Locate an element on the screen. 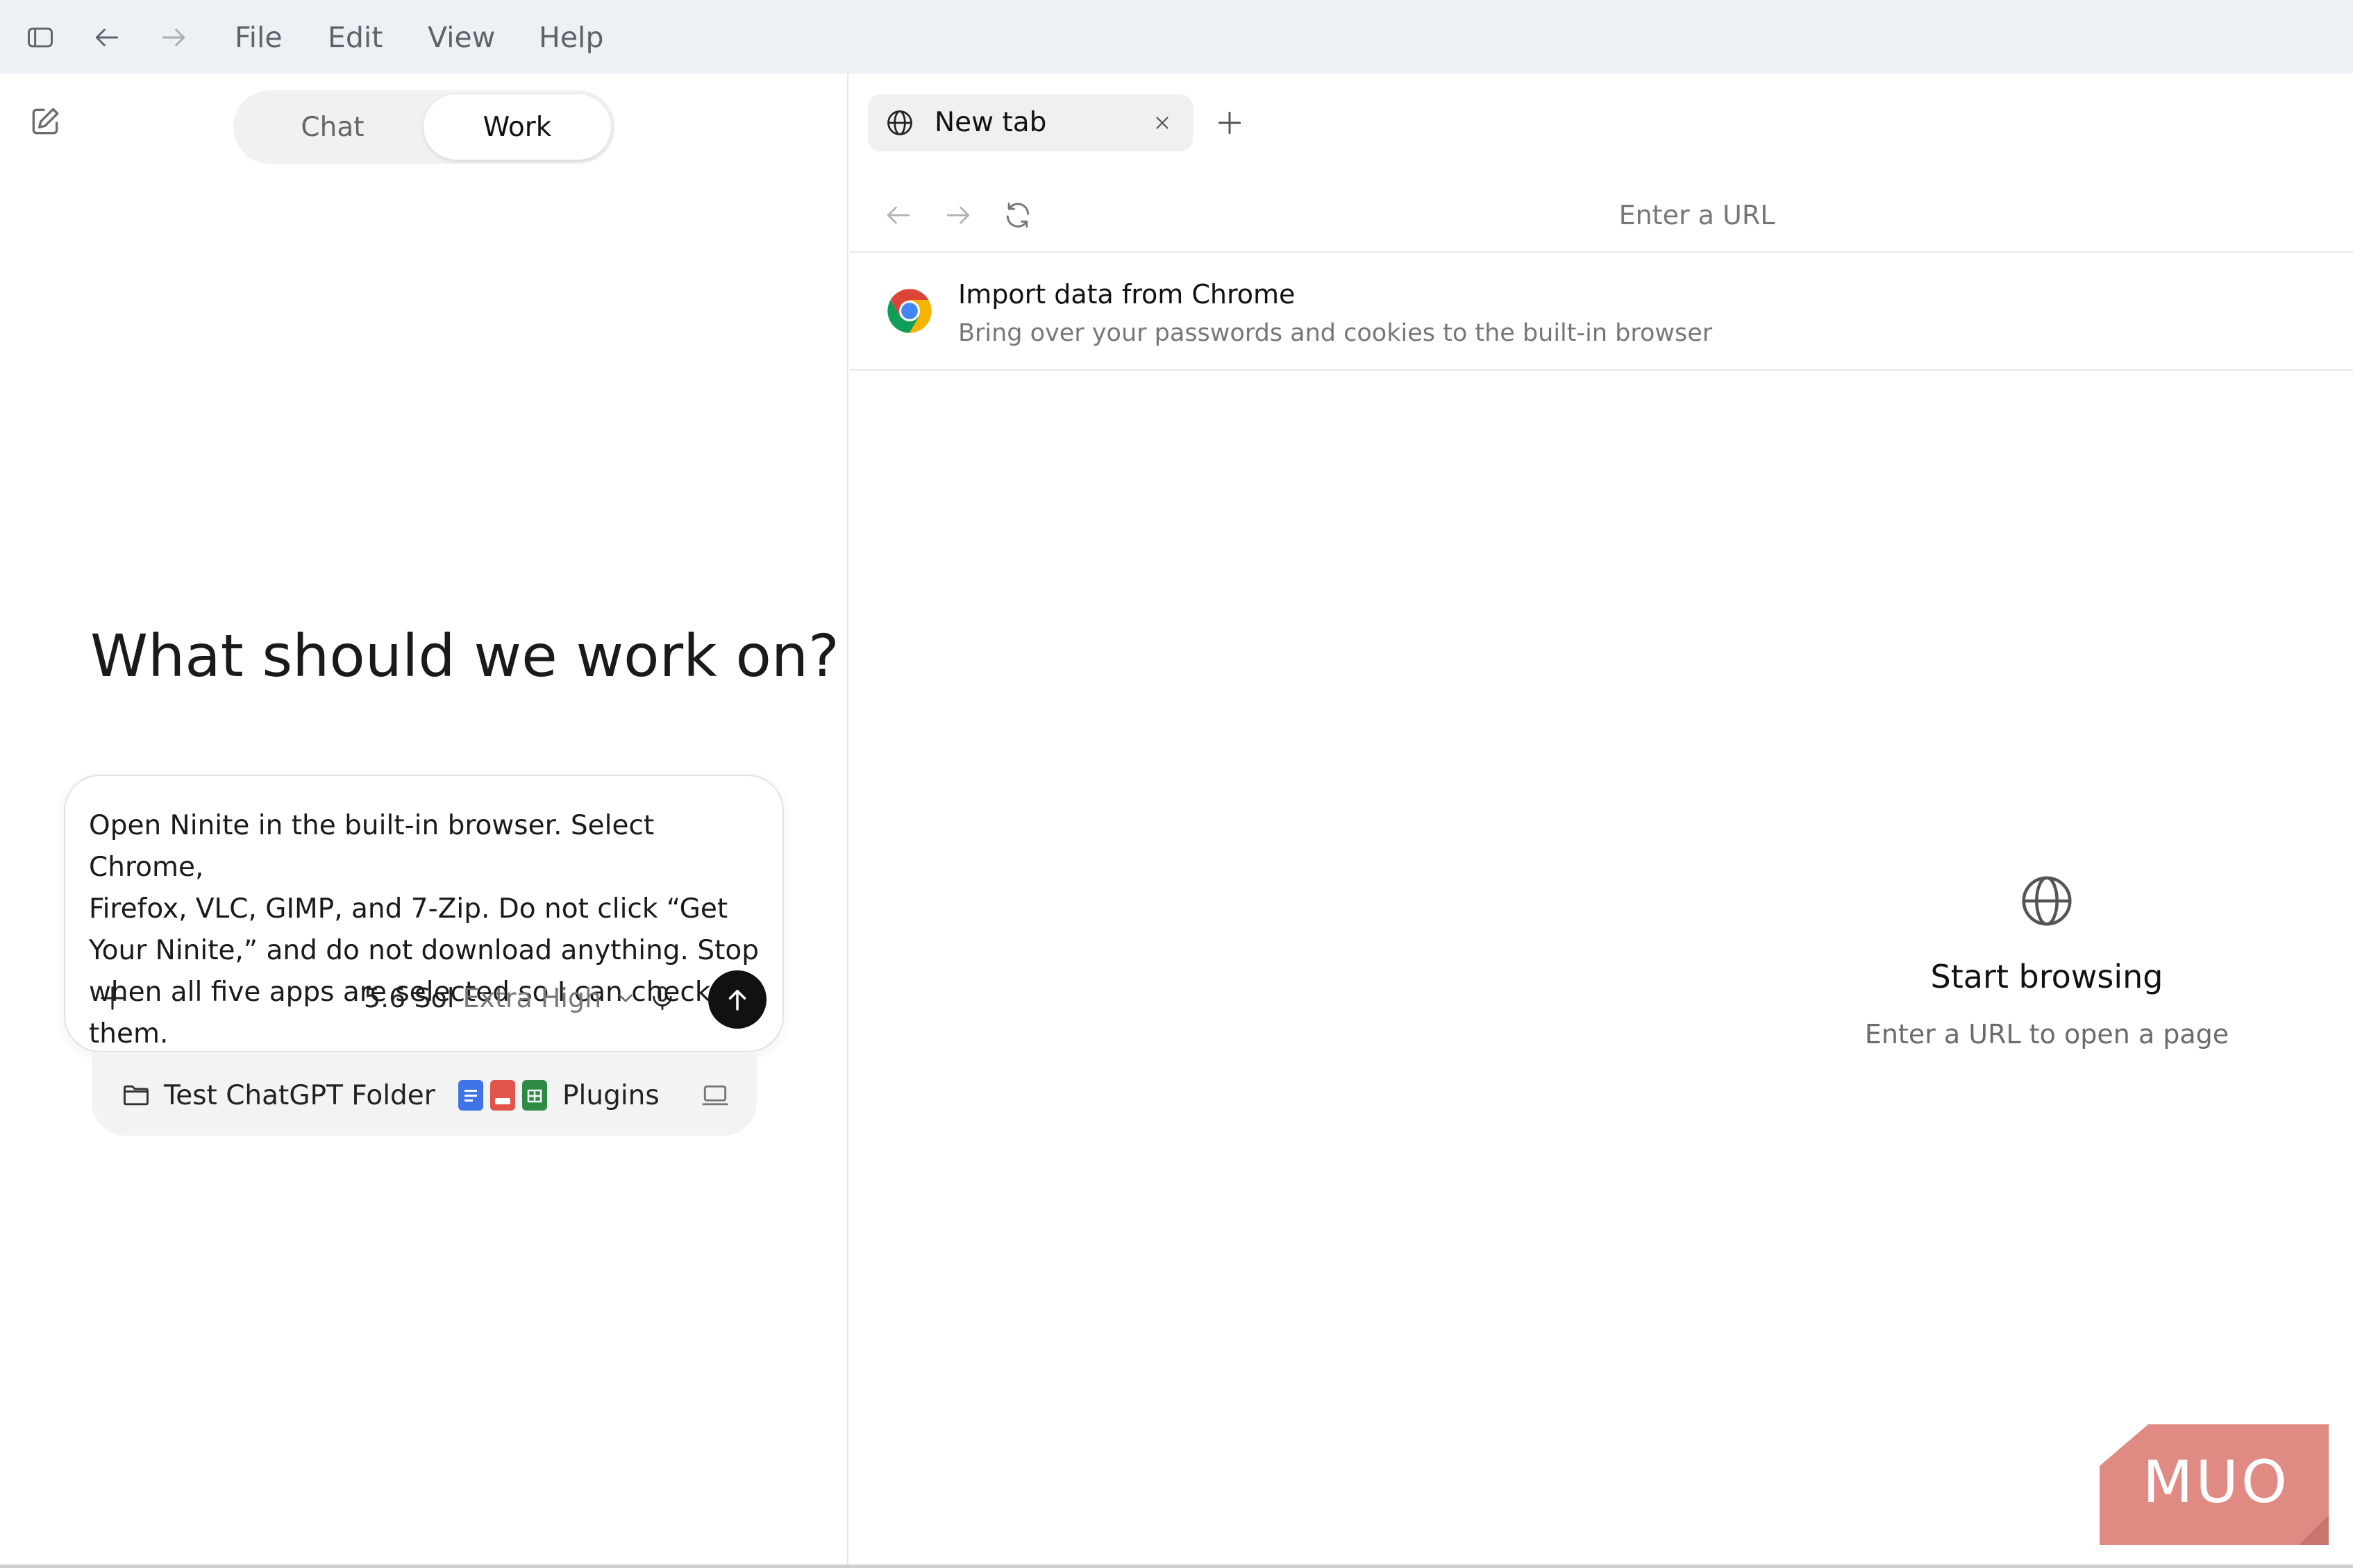  arrow-up-icon is located at coordinates (737, 1000).